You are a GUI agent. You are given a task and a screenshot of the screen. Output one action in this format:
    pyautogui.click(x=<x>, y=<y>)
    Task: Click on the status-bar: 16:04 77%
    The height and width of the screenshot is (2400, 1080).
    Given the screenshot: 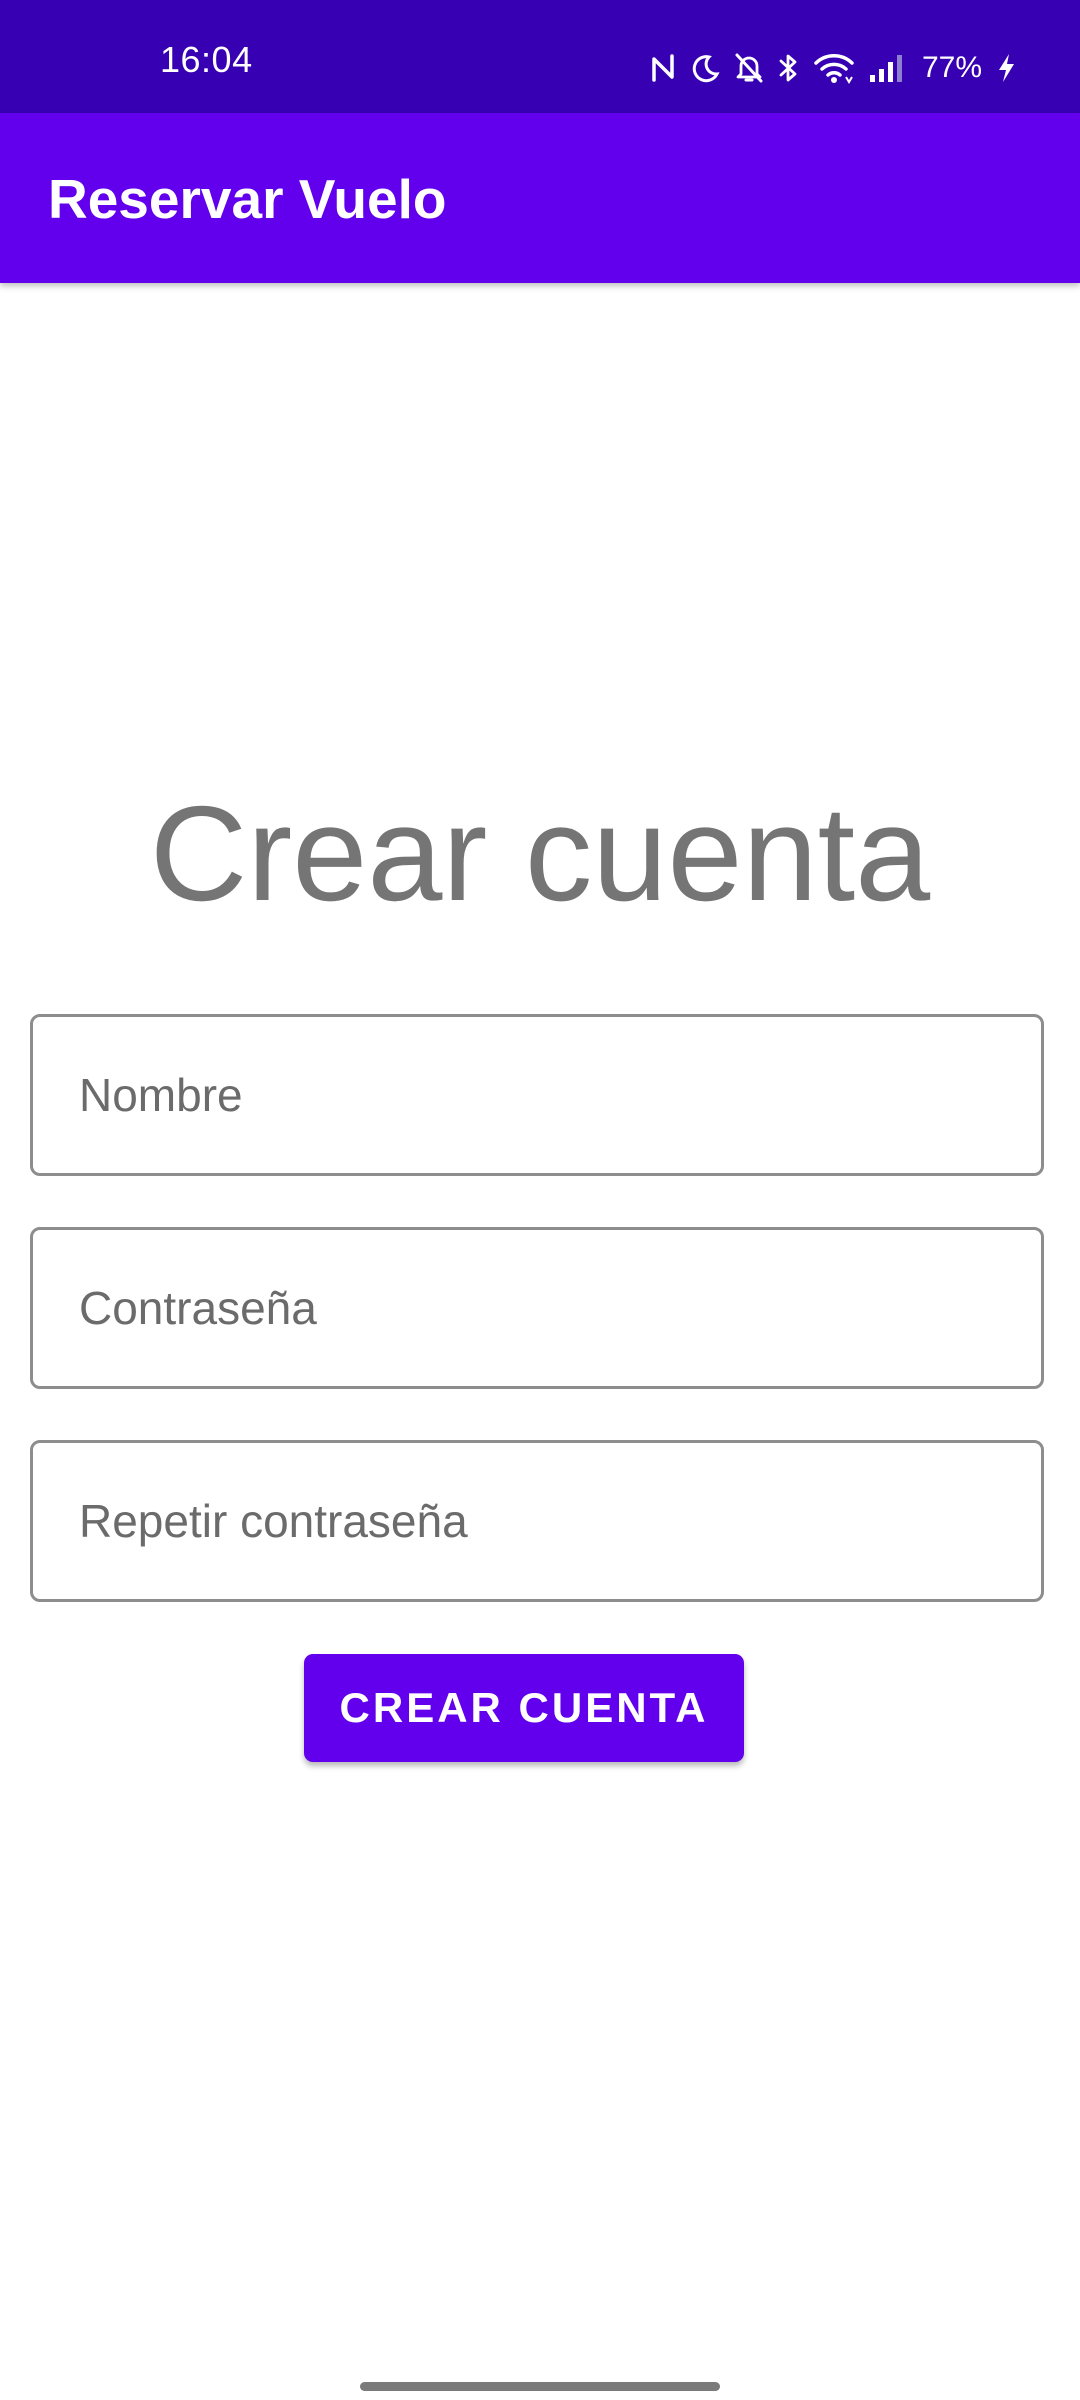 What is the action you would take?
    pyautogui.click(x=540, y=56)
    